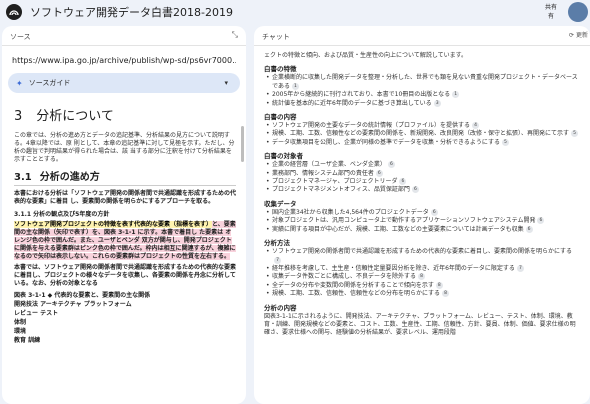  What do you see at coordinates (350, 212) in the screenshot?
I see `chat-text: 国内企業34社から収集した4,564件のプロジェクトデータ` at bounding box center [350, 212].